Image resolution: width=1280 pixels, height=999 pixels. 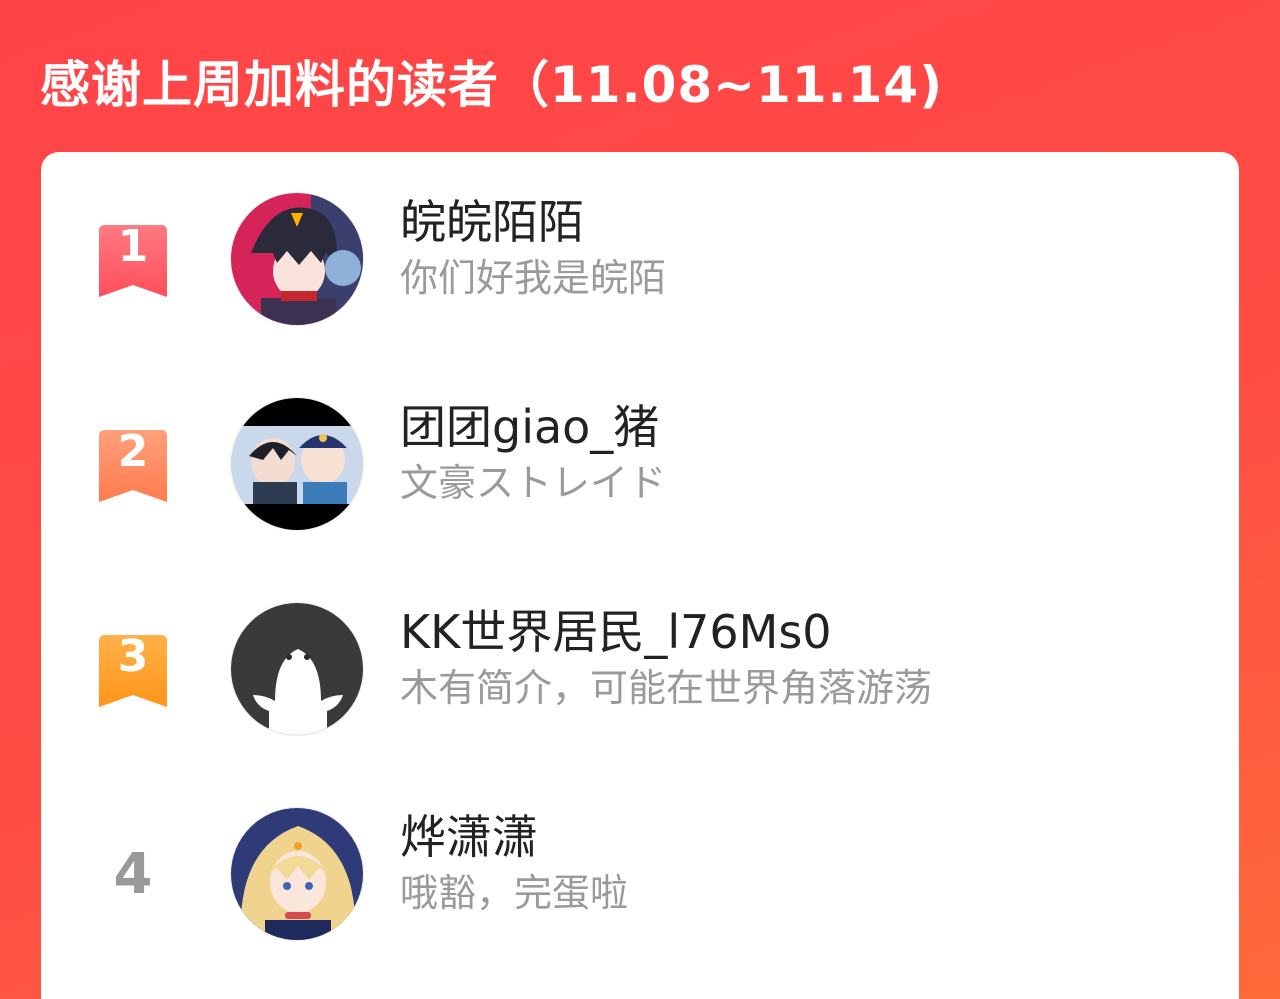 I want to click on reader-row-2: 2 团团giao_猪 文豪ストレイド, so click(x=640, y=472).